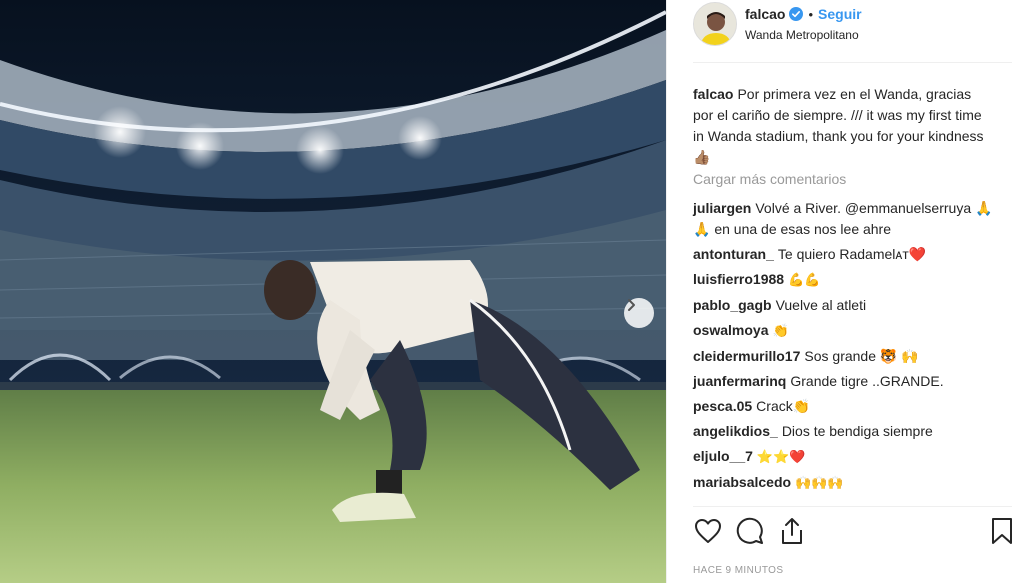  Describe the element at coordinates (845, 483) in the screenshot. I see `comment: mariabsalcedo 🙌🙌🙌` at that location.